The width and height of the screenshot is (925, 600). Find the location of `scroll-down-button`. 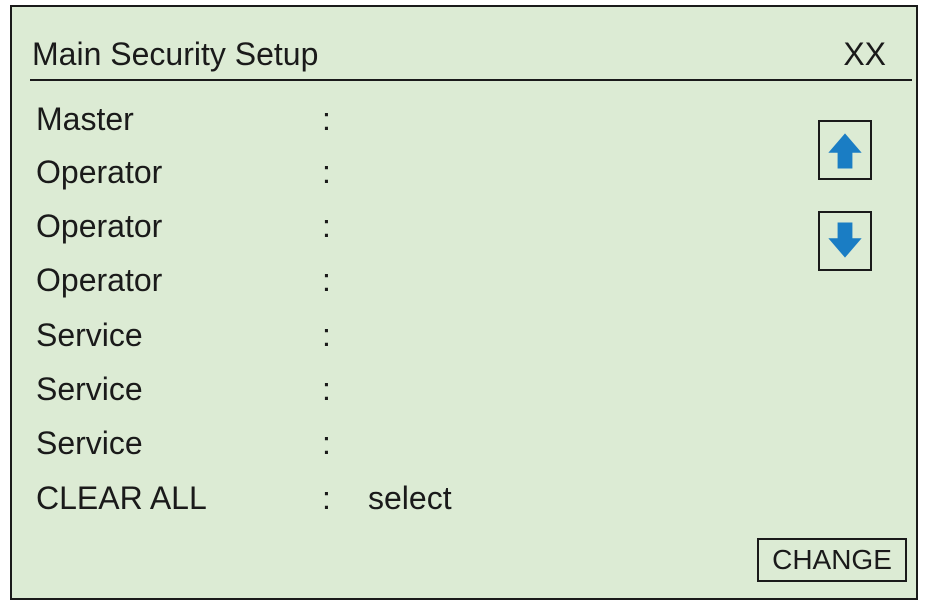

scroll-down-button is located at coordinates (845, 241).